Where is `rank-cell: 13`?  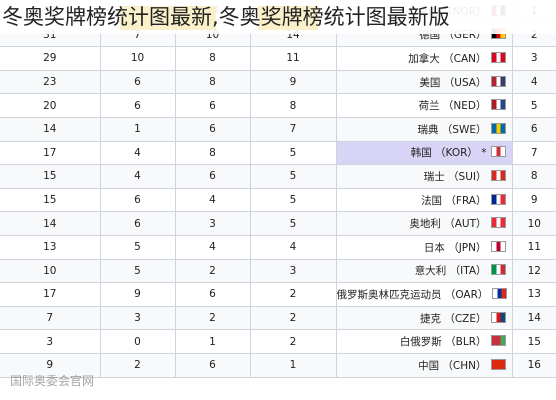
rank-cell: 13 is located at coordinates (534, 294).